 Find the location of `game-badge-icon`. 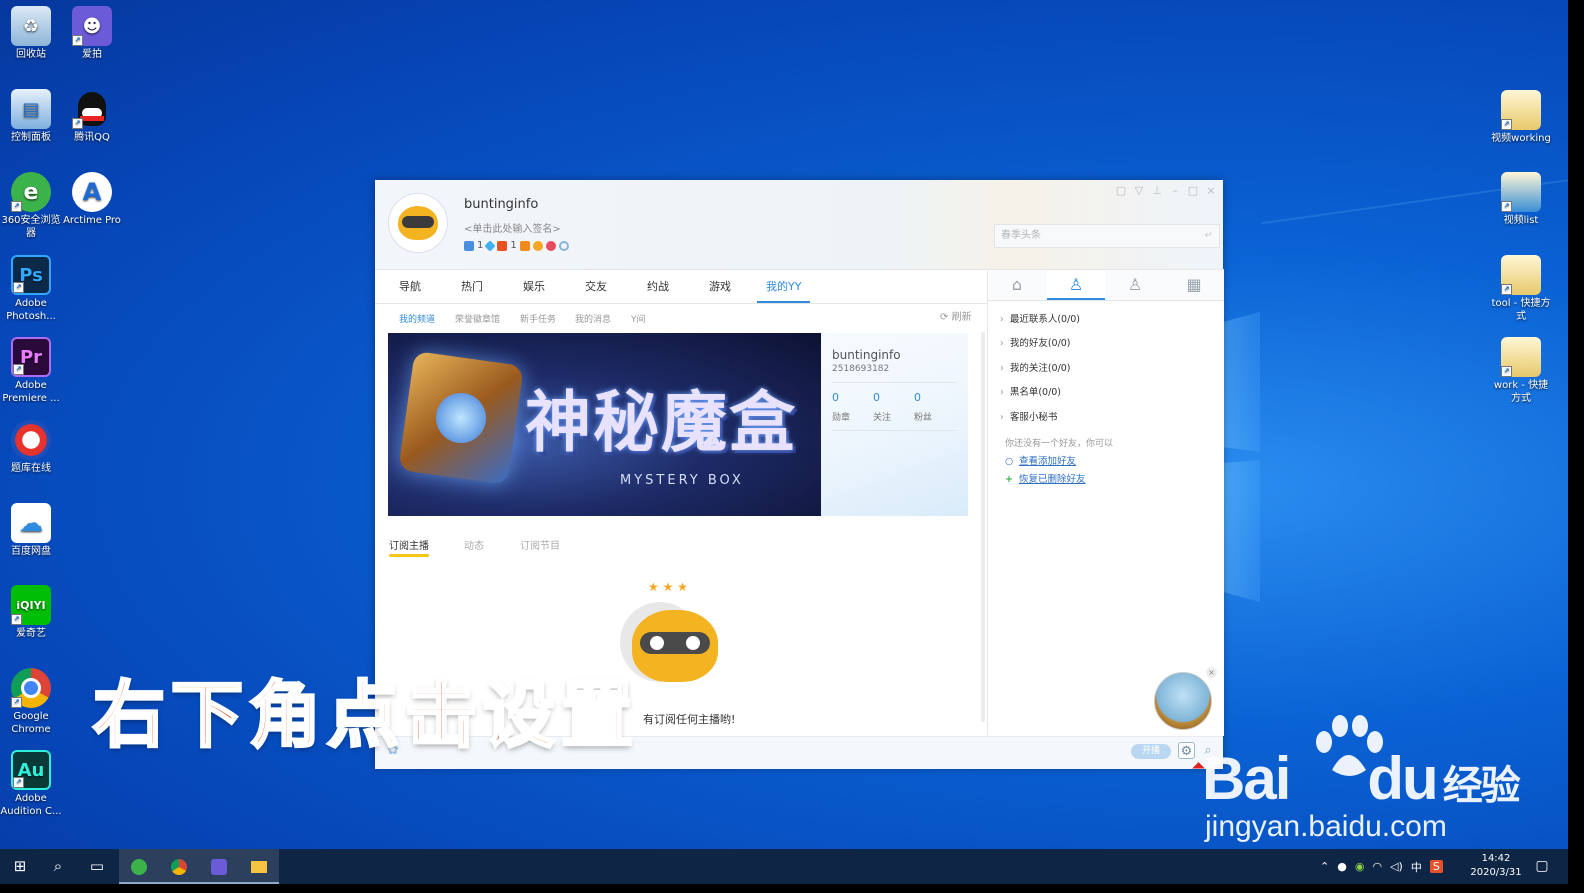

game-badge-icon is located at coordinates (524, 245).